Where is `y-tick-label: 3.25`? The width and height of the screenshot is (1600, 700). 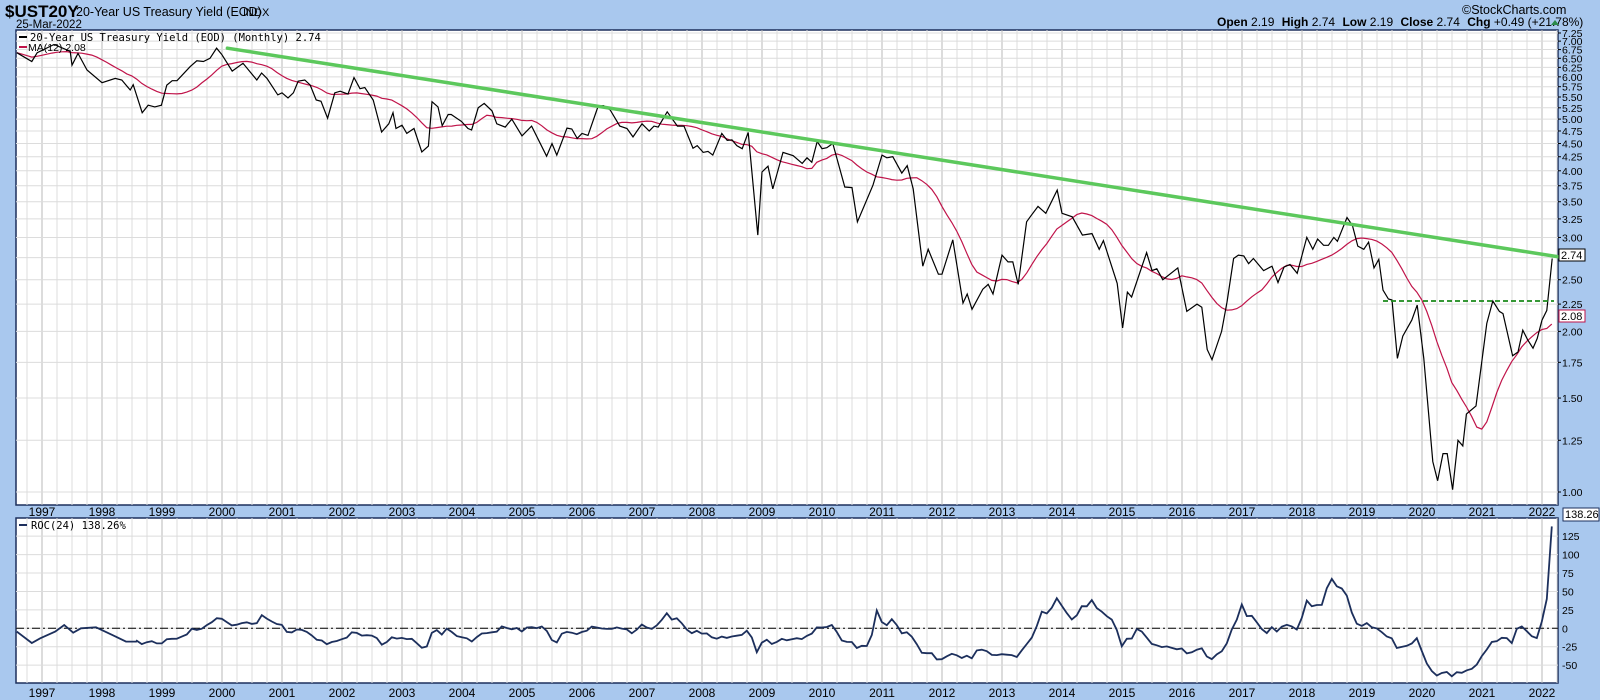
y-tick-label: 3.25 is located at coordinates (1572, 220).